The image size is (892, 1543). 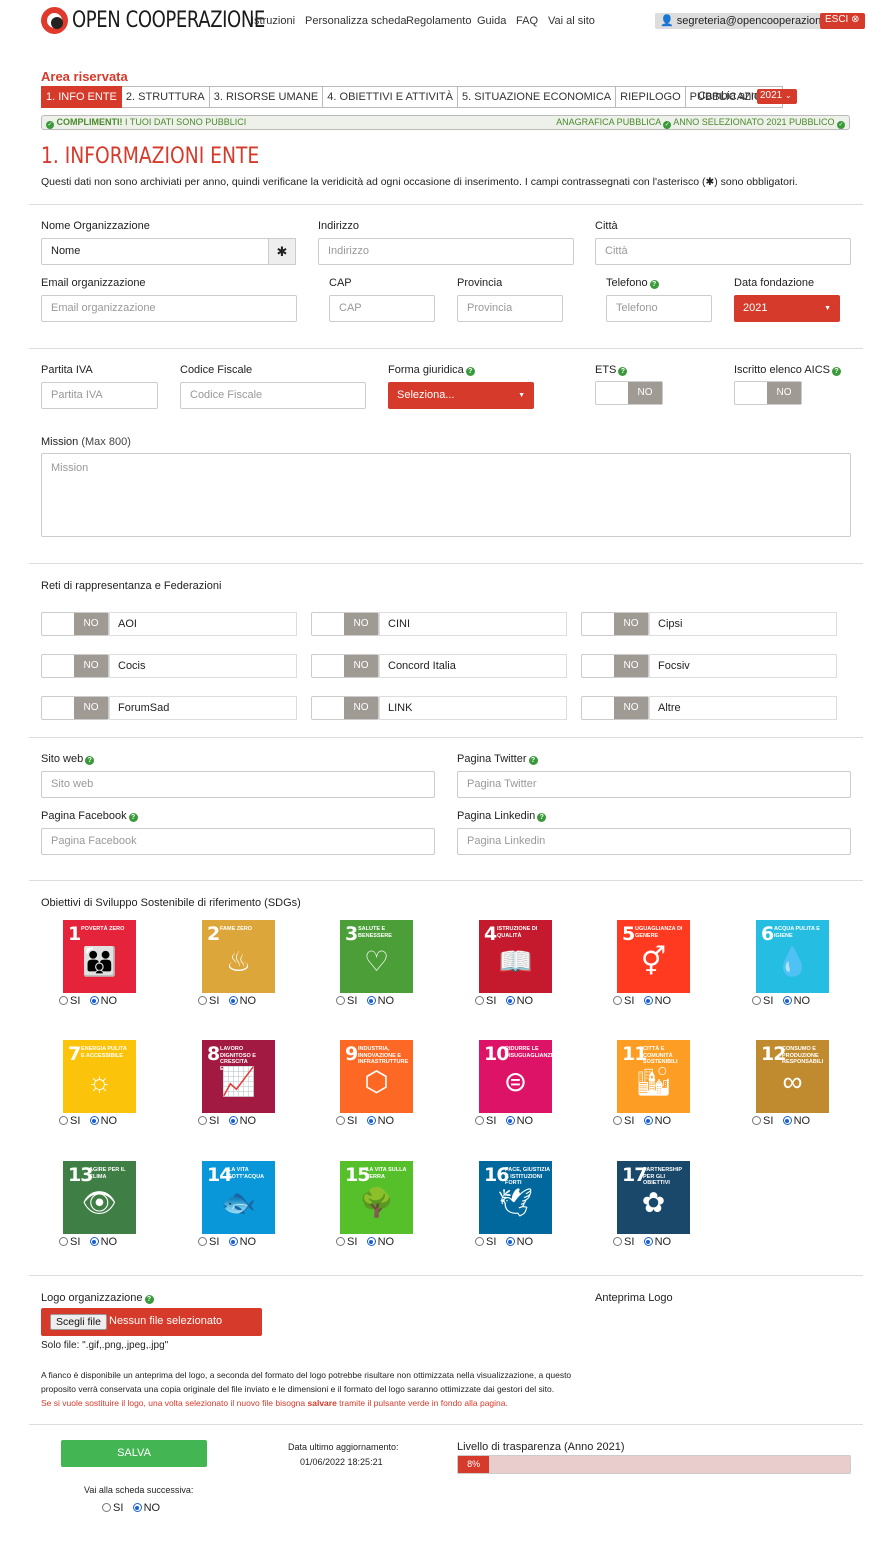 I want to click on network-toggle-cocis: NO, so click(x=75, y=666).